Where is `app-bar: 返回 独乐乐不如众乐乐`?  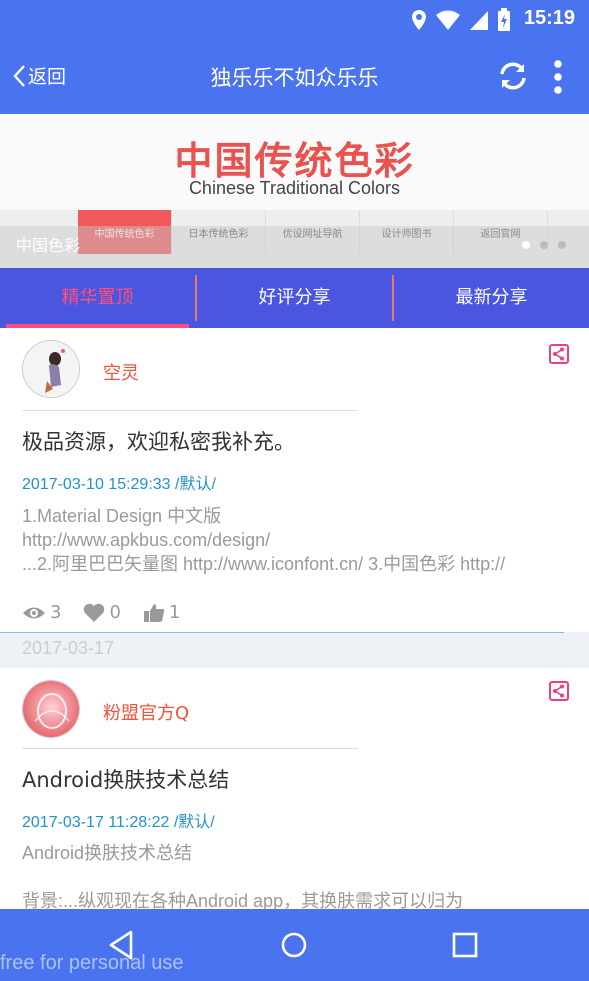
app-bar: 返回 独乐乐不如众乐乐 is located at coordinates (294, 77).